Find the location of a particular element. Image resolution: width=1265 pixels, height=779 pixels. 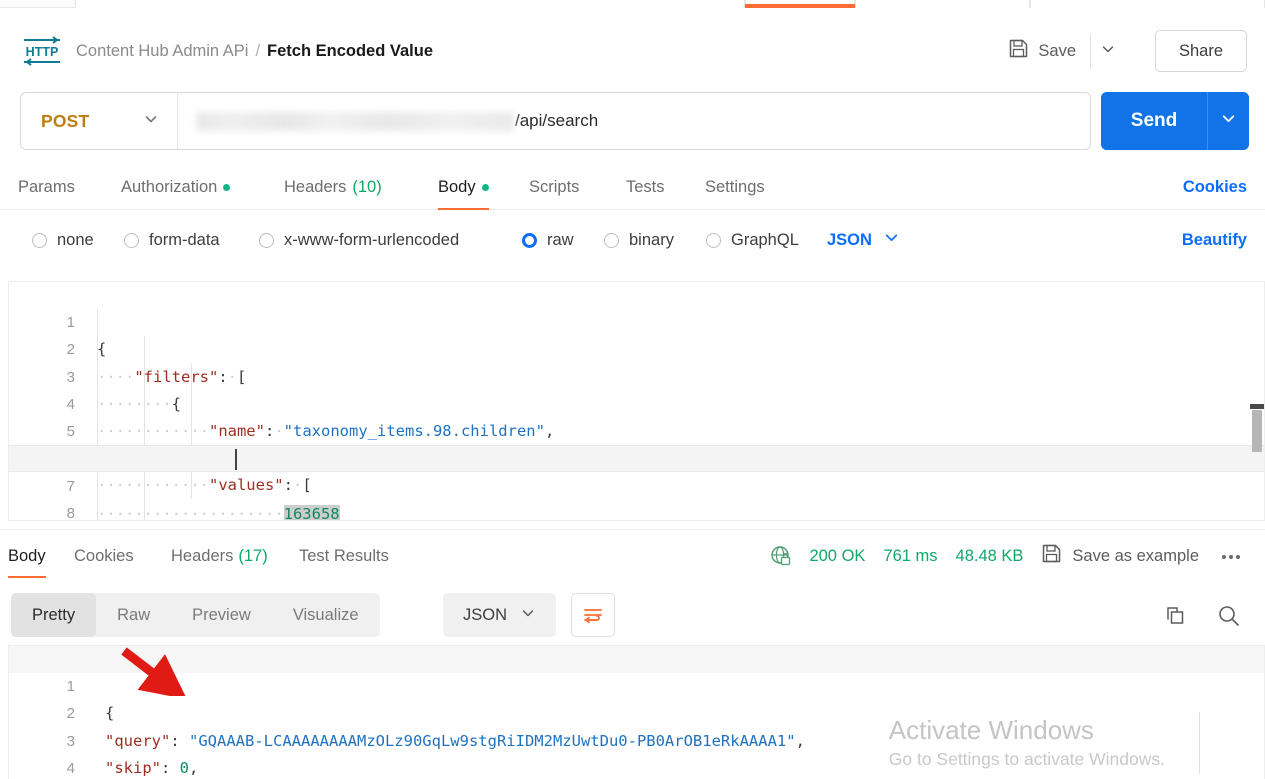

tab-params: Params is located at coordinates (46, 187).